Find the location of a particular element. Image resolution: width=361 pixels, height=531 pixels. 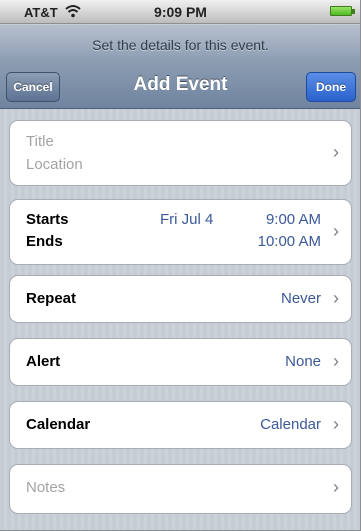

alert-cell: Alert None › is located at coordinates (180, 362).